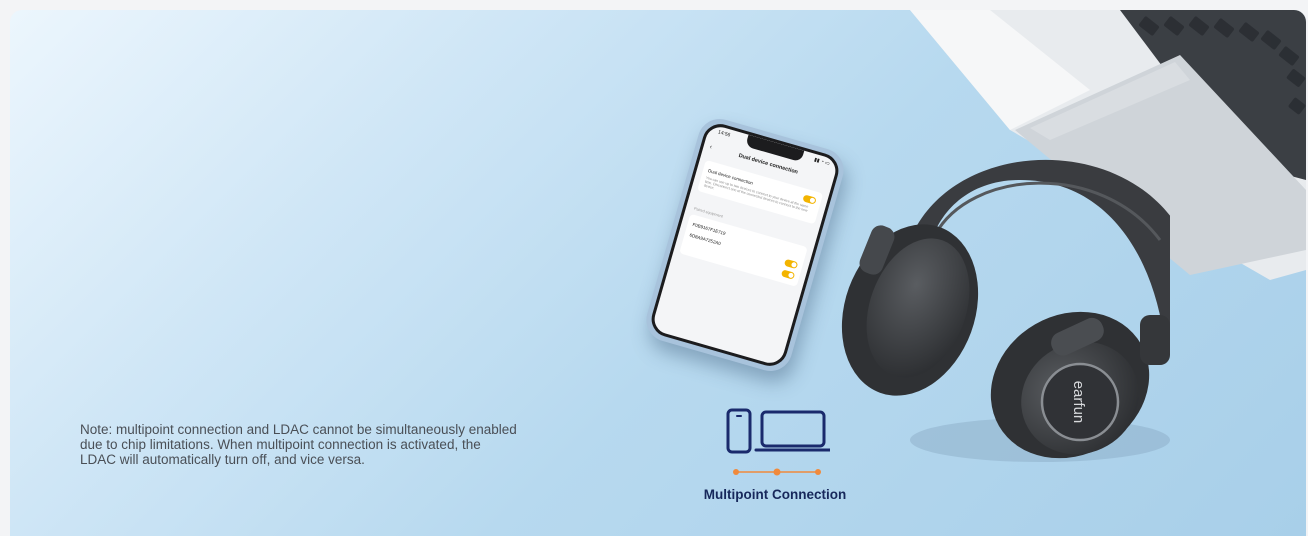 The height and width of the screenshot is (536, 1308). Describe the element at coordinates (822, 162) in the screenshot. I see `phone-status-icons: ▮▮ ◔ ▭` at that location.